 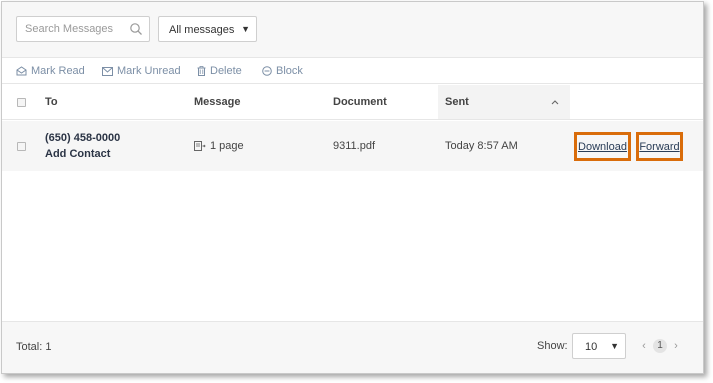 What do you see at coordinates (217, 102) in the screenshot?
I see `column-header-message: Message` at bounding box center [217, 102].